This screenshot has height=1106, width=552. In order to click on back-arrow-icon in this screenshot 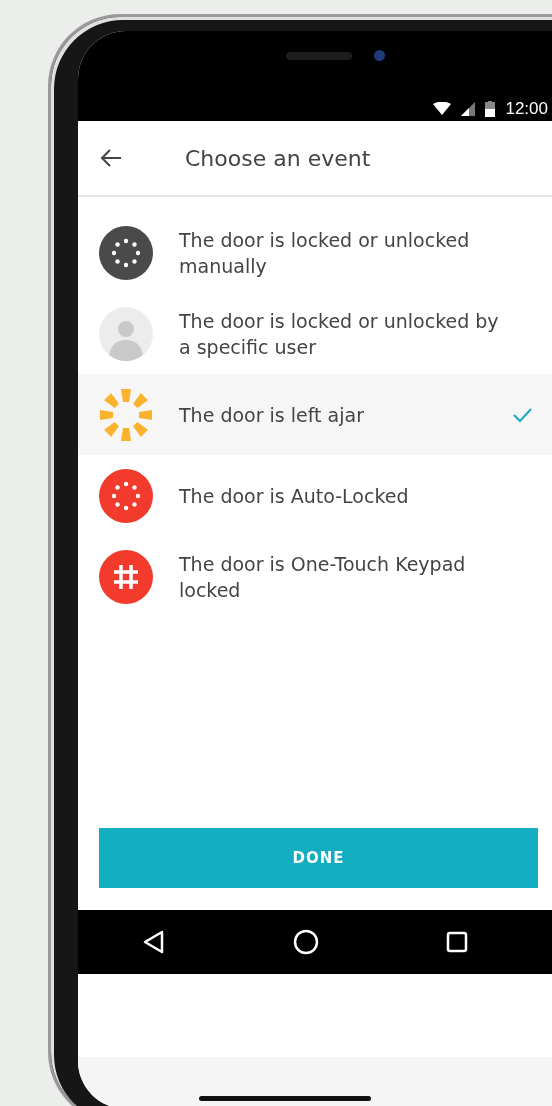, I will do `click(111, 158)`.